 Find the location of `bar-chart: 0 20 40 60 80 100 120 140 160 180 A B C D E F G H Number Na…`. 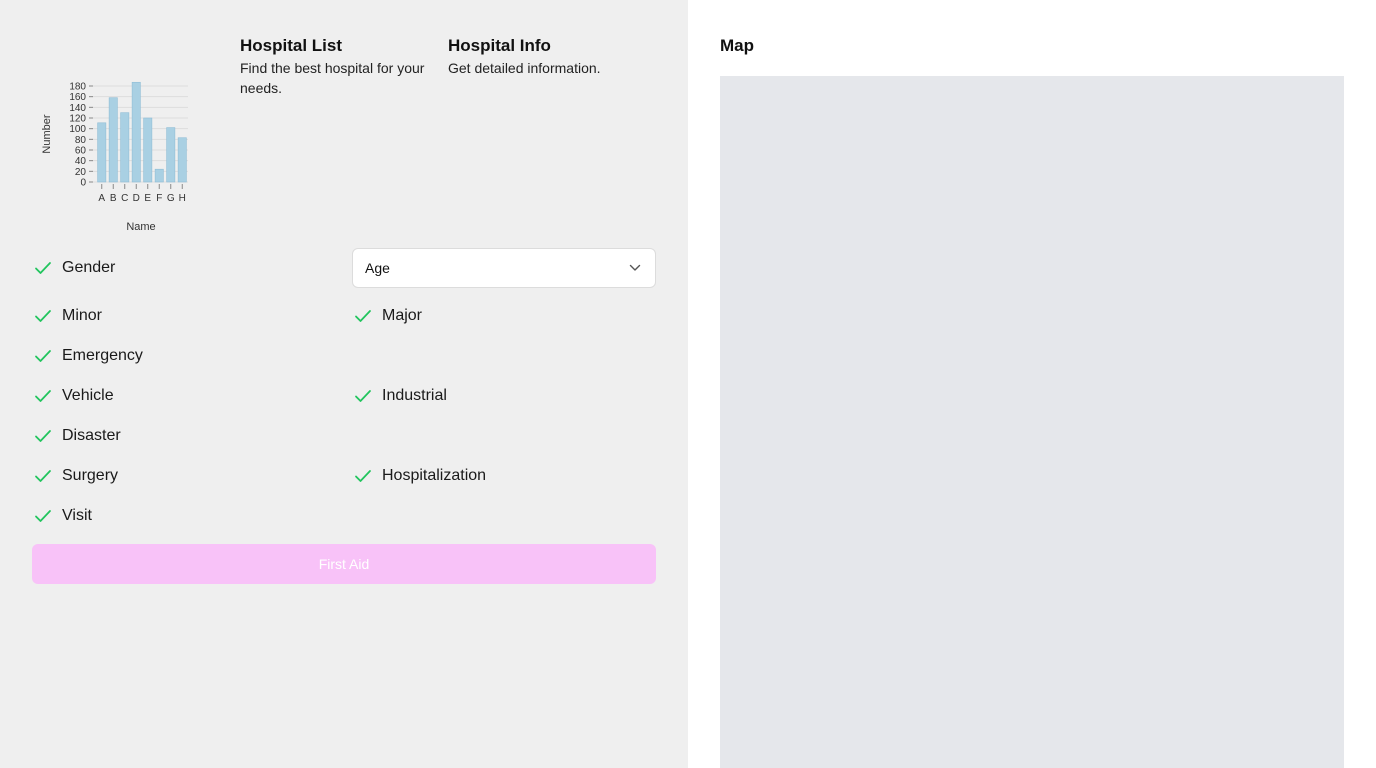

bar-chart: 0 20 40 60 80 100 120 140 160 180 A B C D E F G H Number Na… is located at coordinates (120, 157).